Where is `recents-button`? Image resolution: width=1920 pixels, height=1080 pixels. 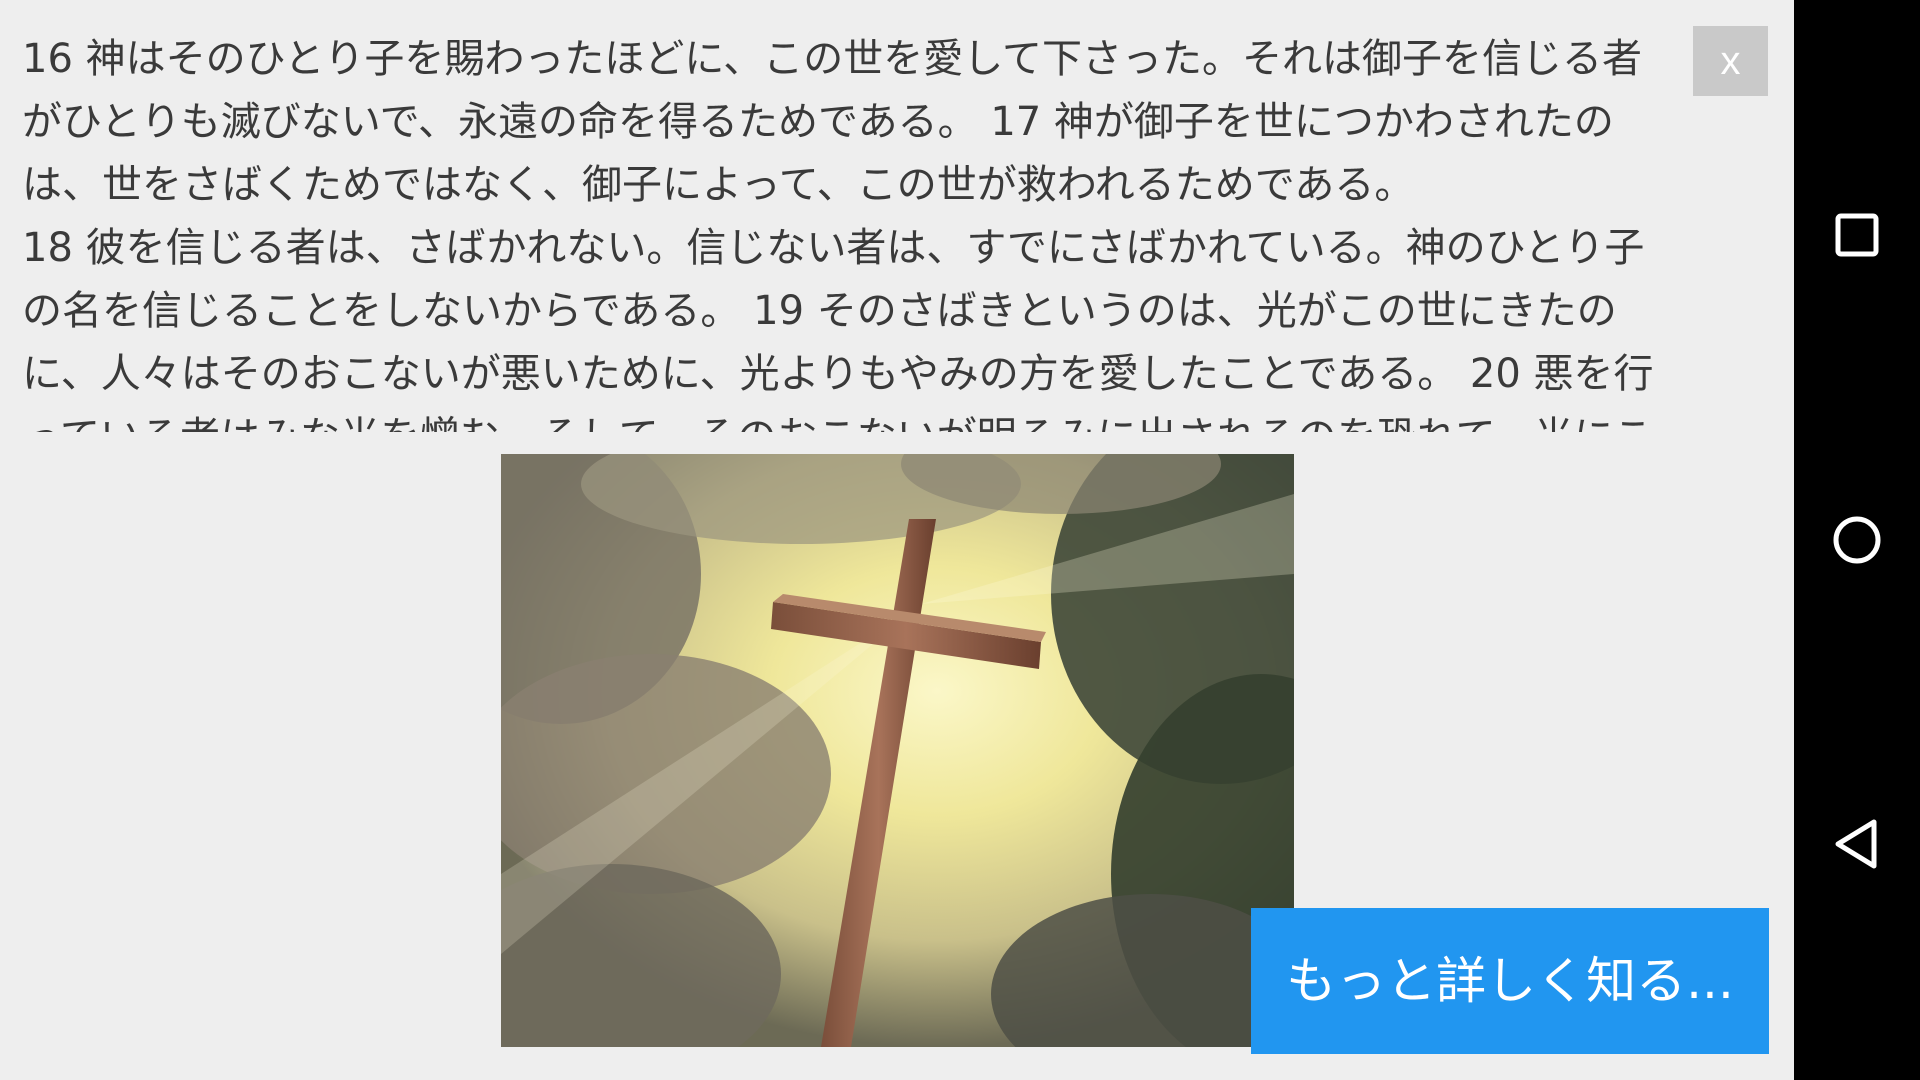
recents-button is located at coordinates (1857, 235).